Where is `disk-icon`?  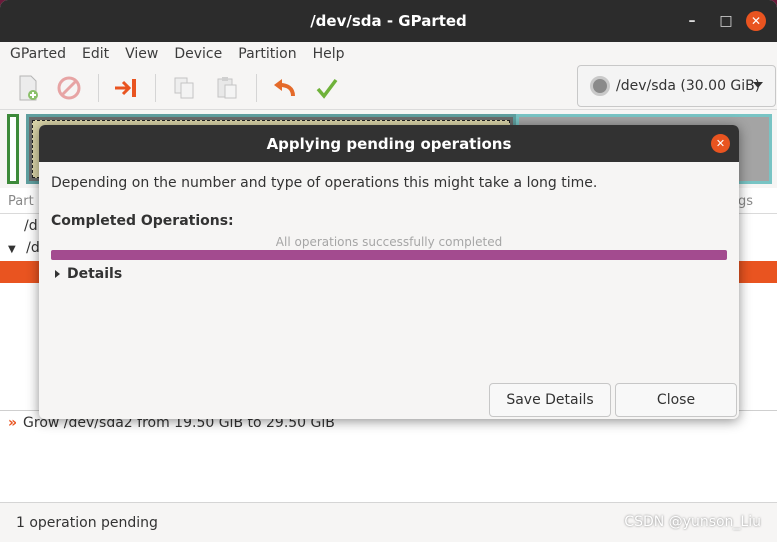
disk-icon is located at coordinates (600, 86).